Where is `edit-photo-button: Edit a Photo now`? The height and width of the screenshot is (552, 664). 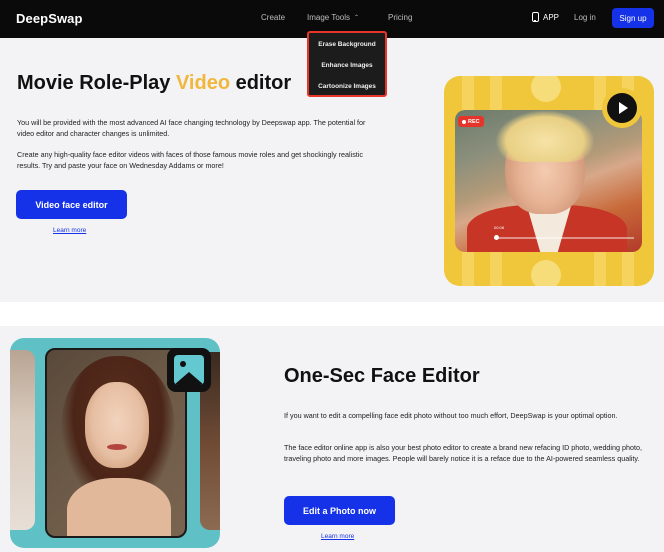 edit-photo-button: Edit a Photo now is located at coordinates (339, 510).